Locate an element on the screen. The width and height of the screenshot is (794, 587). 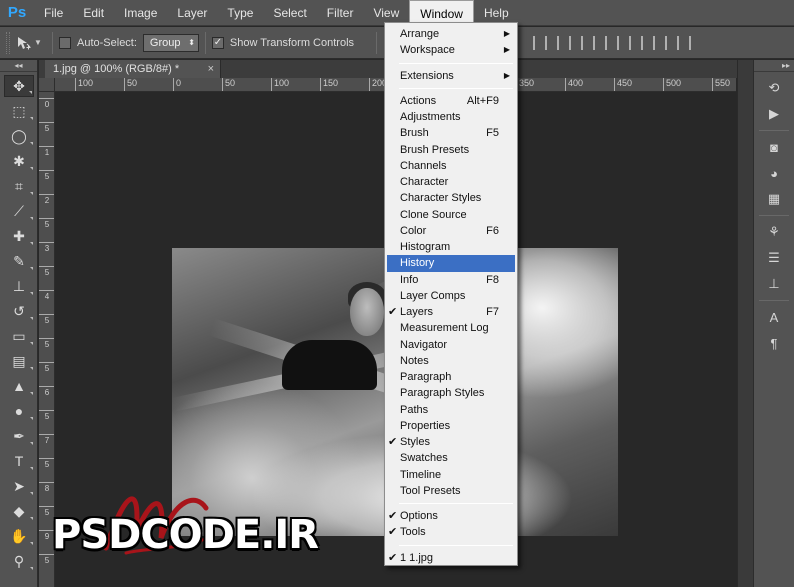
menu-item-brush-presets: Brush Presets is located at coordinates (451, 150).